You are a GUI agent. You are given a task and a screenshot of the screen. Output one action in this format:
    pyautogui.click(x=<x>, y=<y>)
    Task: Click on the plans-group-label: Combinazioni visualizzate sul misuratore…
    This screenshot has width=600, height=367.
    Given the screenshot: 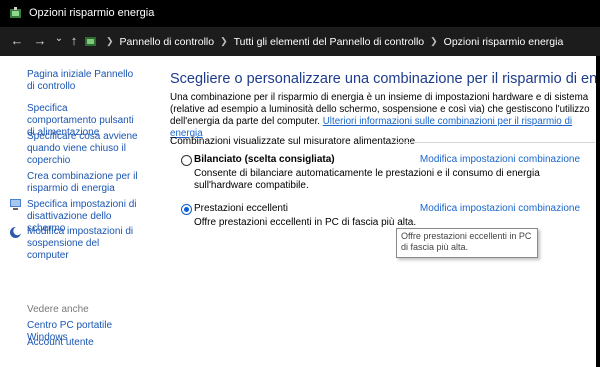 What is the action you would take?
    pyautogui.click(x=293, y=141)
    